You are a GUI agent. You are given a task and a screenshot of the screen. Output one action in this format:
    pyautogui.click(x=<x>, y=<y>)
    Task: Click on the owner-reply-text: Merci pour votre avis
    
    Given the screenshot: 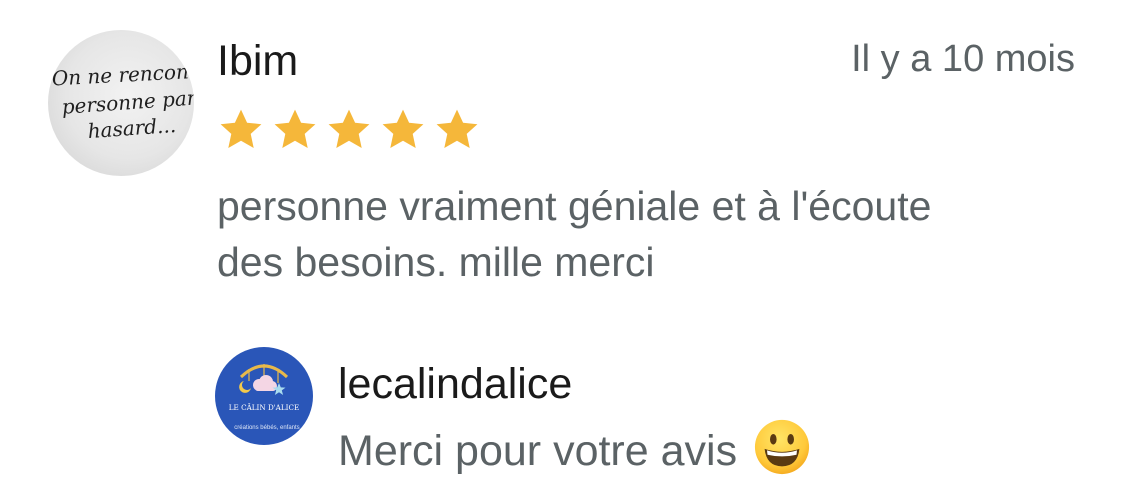 What is the action you would take?
    pyautogui.click(x=538, y=450)
    